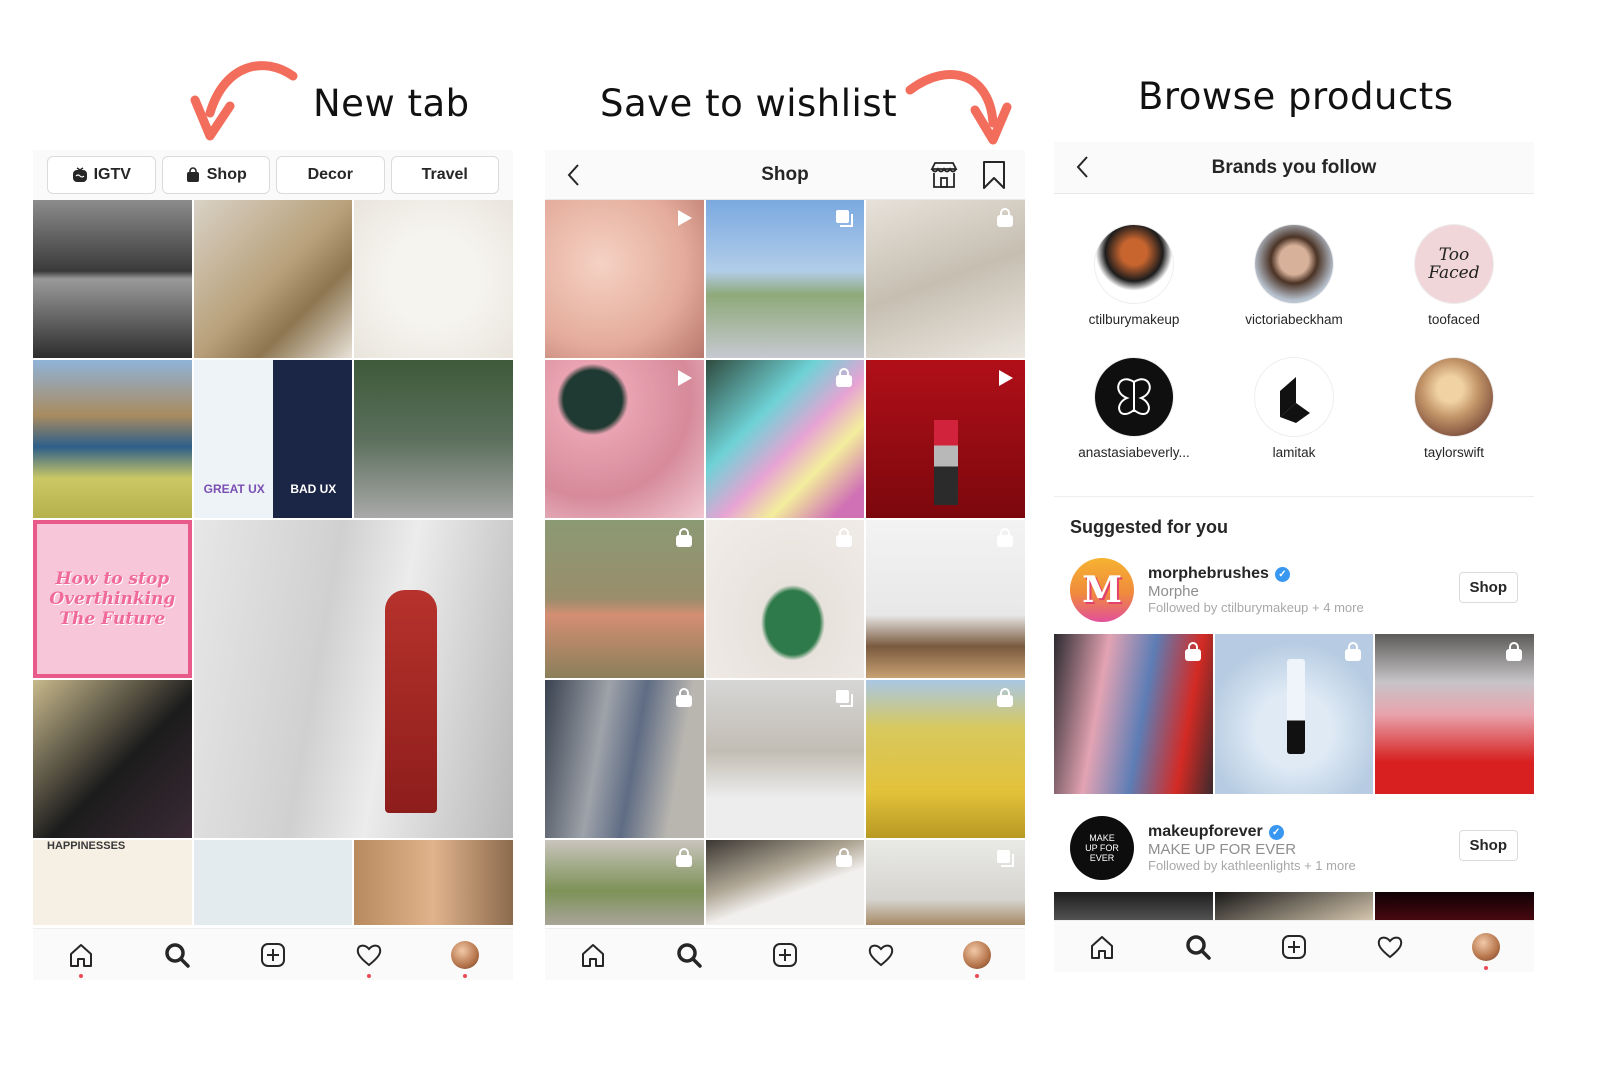 This screenshot has height=1067, width=1600. I want to click on brand-item: Too Faced toofaced, so click(1454, 275).